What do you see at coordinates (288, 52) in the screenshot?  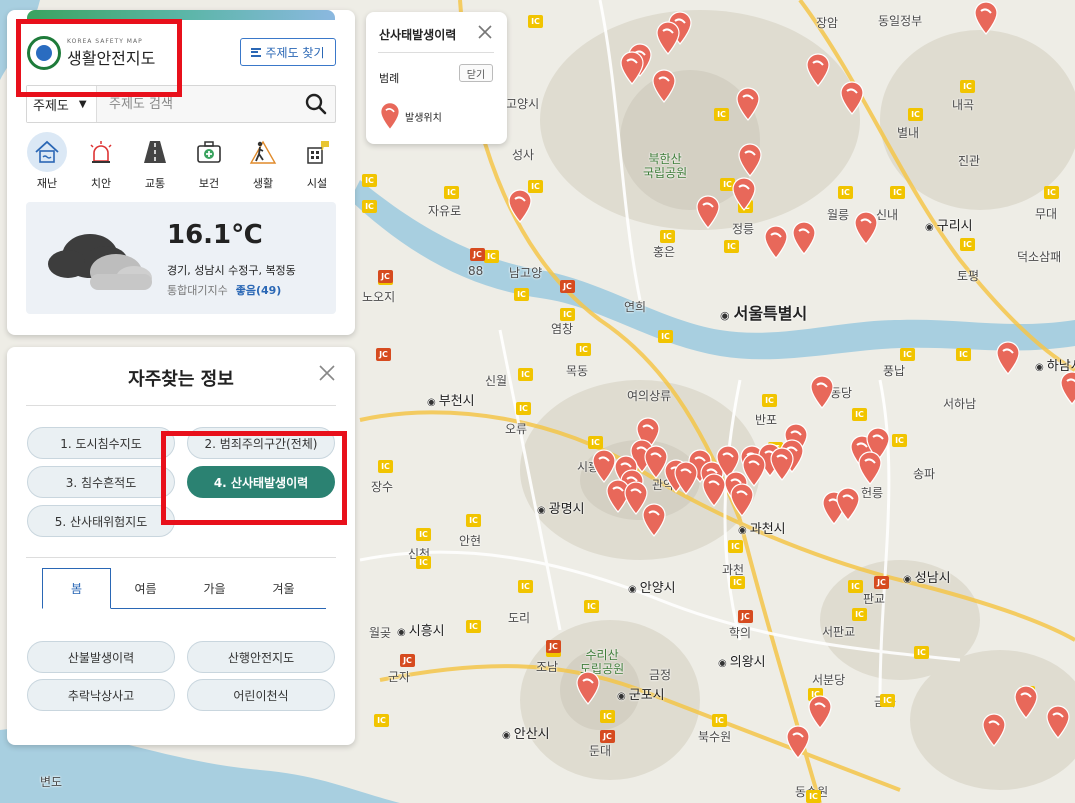 I see `theme-find-button: 주제도 찾기` at bounding box center [288, 52].